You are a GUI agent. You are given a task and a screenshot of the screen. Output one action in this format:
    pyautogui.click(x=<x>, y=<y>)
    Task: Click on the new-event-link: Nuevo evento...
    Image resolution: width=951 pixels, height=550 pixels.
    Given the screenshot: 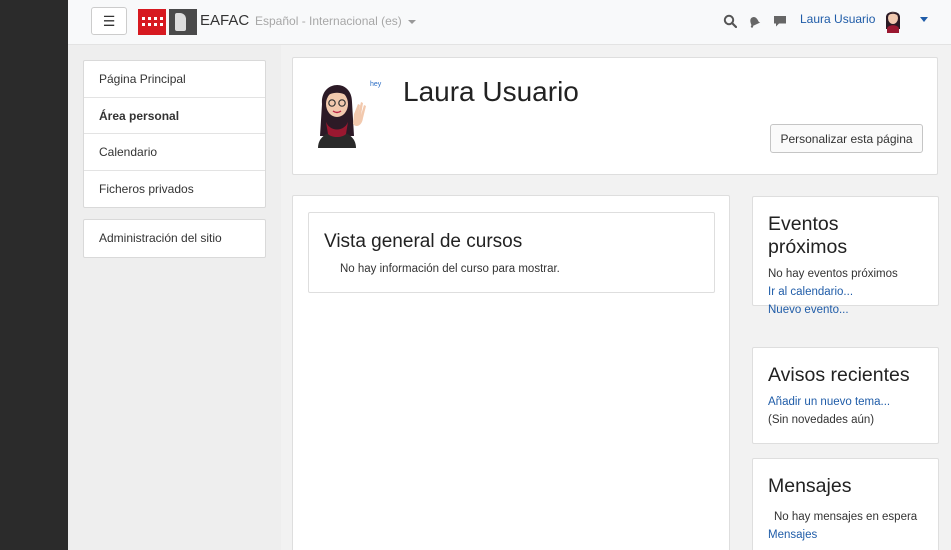 What is the action you would take?
    pyautogui.click(x=808, y=310)
    